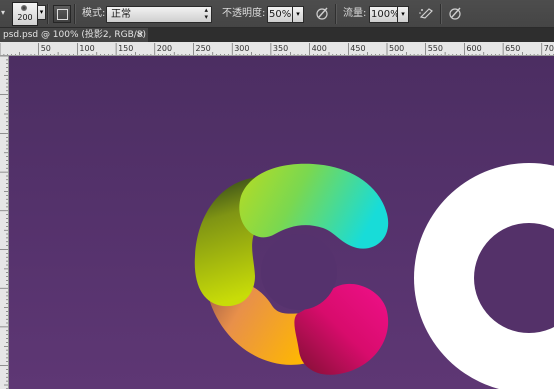  Describe the element at coordinates (314, 206) in the screenshot. I see `logo-arc-green-cyan` at that location.